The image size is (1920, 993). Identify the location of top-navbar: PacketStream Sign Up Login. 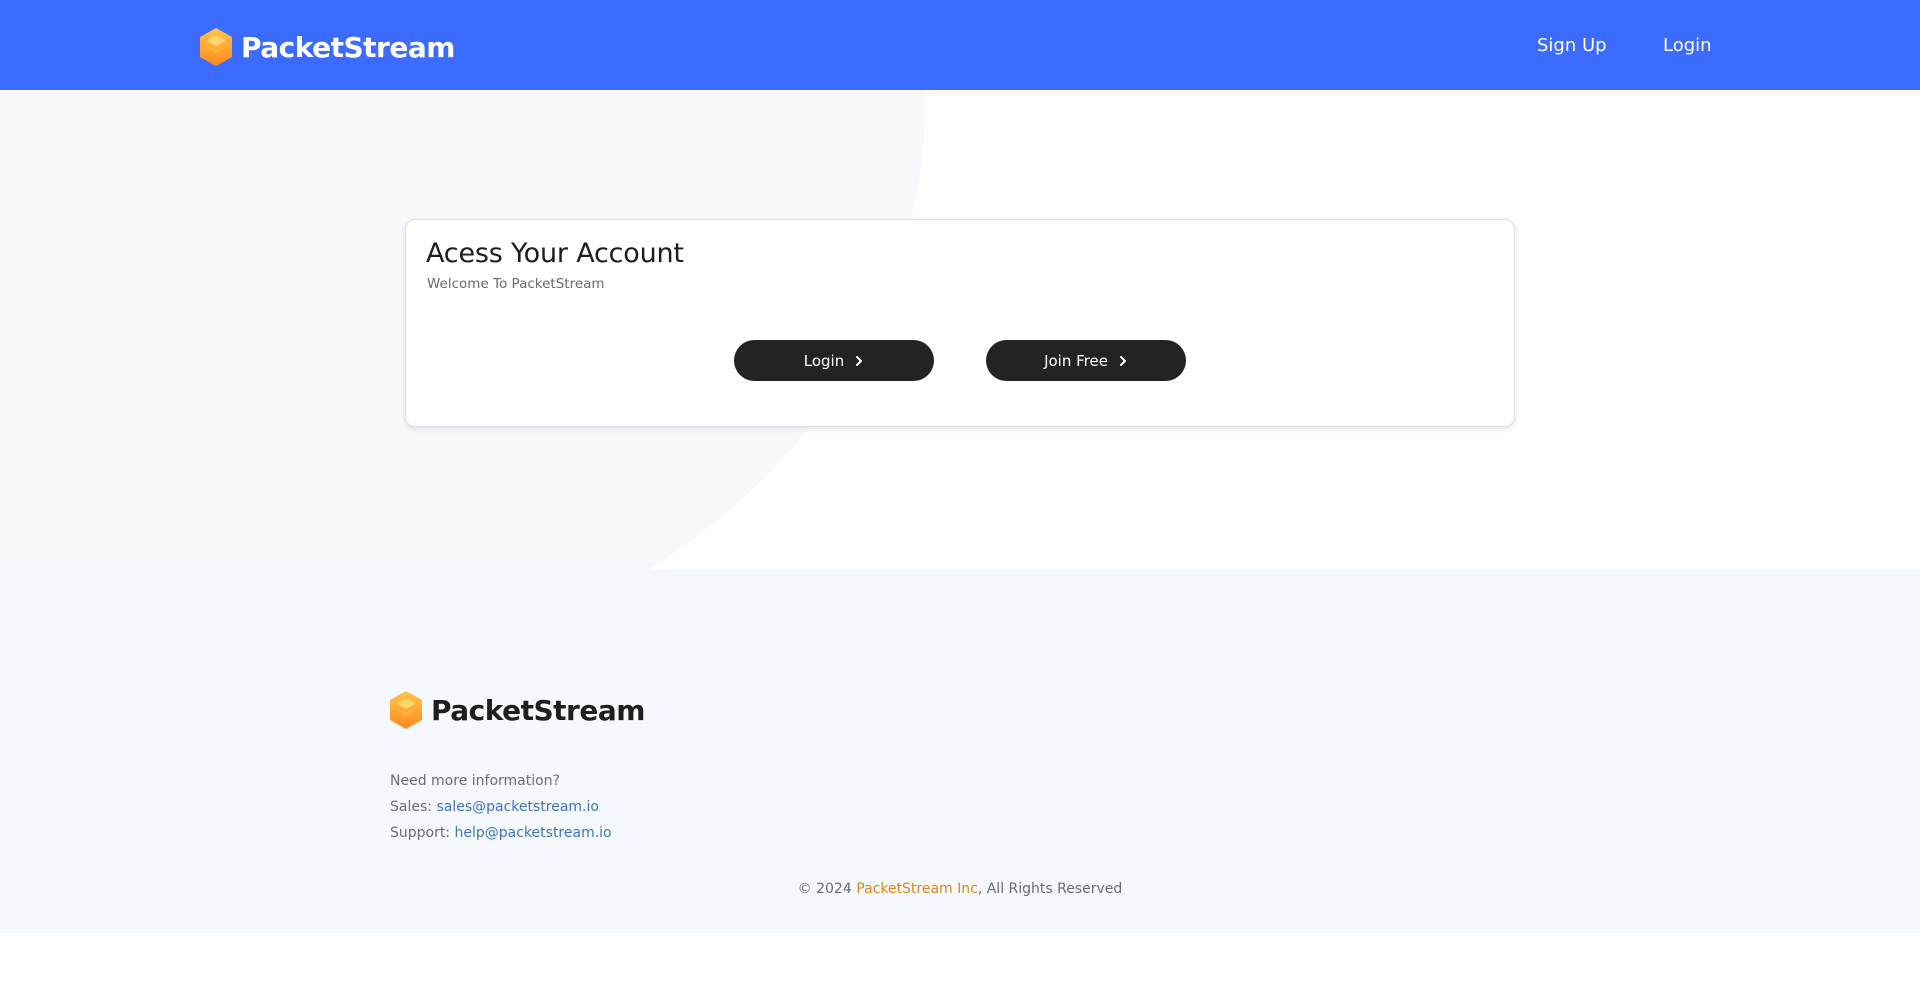
(960, 45).